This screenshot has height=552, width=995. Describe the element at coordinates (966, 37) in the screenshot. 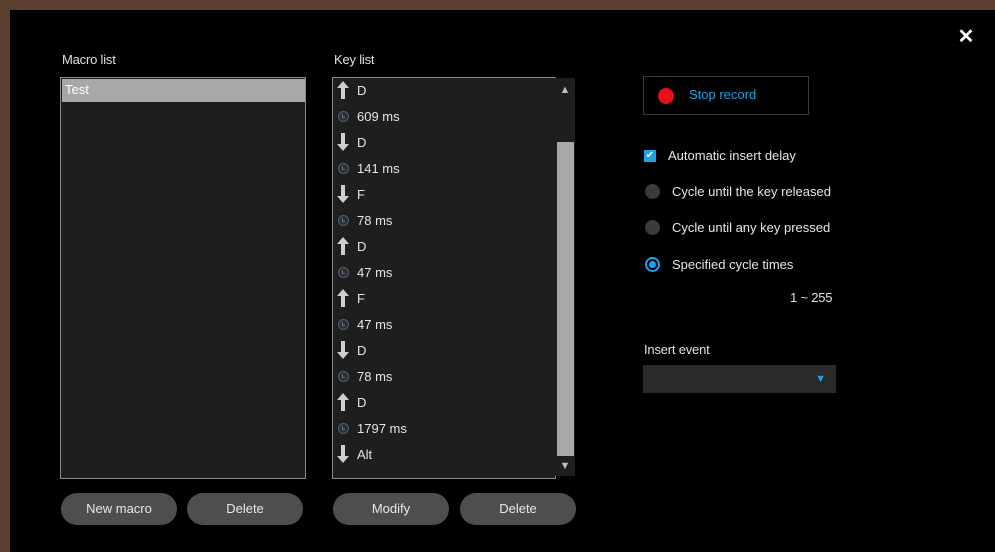

I see `close-icon: ✕` at that location.